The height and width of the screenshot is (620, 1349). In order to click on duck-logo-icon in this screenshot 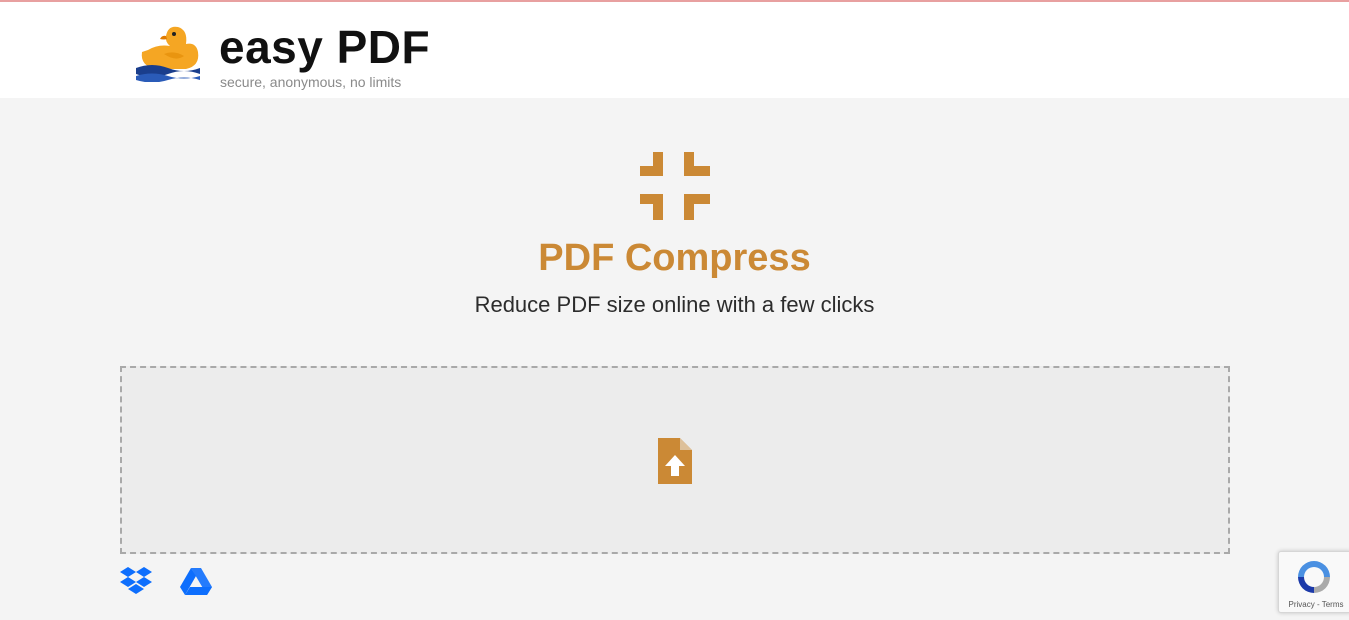, I will do `click(169, 52)`.